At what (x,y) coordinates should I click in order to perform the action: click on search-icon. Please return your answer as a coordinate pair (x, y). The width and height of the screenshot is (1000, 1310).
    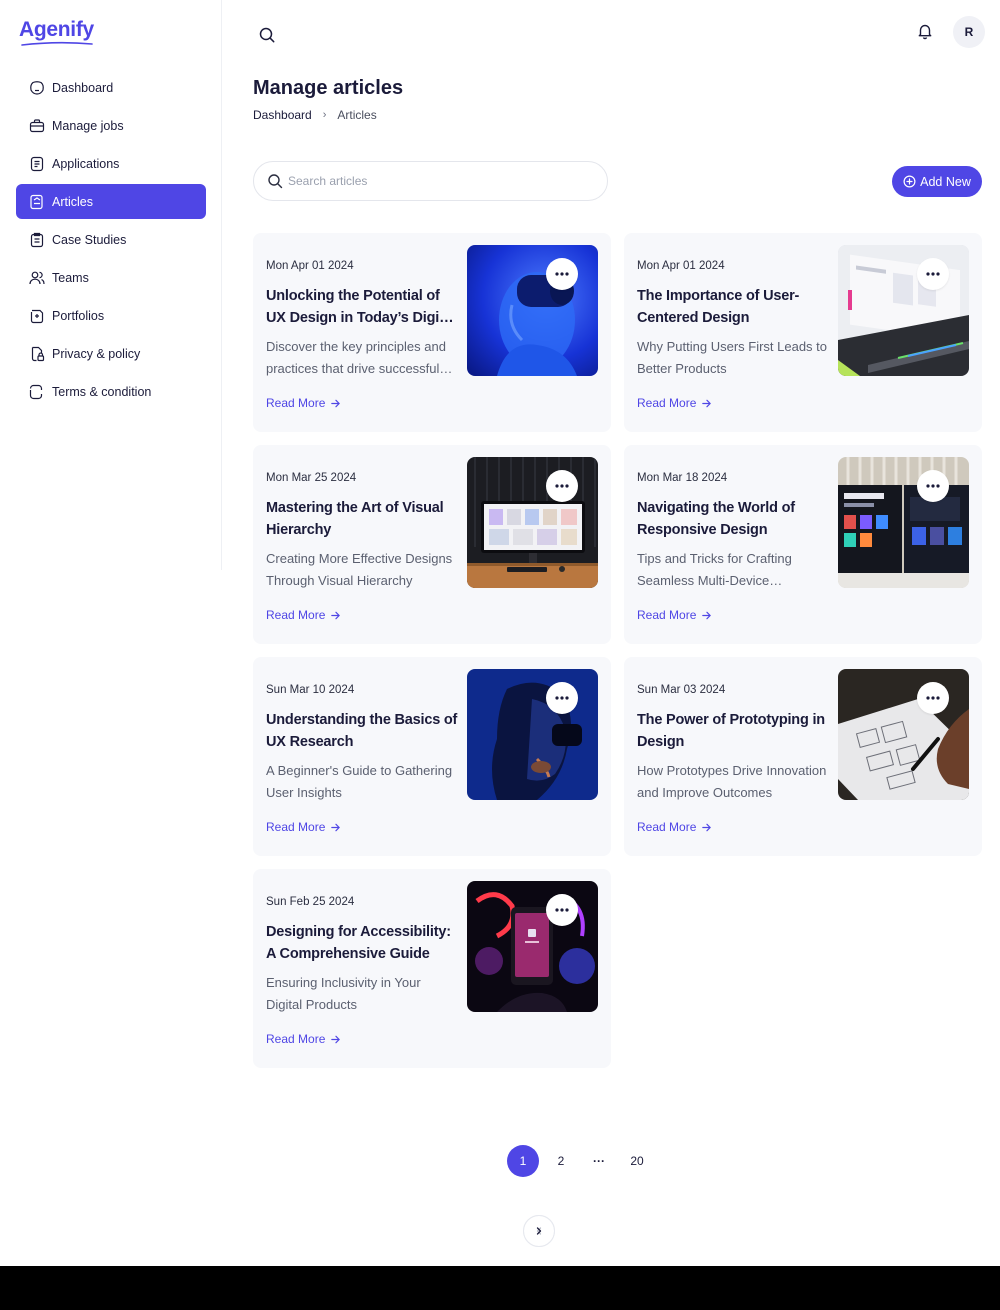
    Looking at the image, I should click on (267, 35).